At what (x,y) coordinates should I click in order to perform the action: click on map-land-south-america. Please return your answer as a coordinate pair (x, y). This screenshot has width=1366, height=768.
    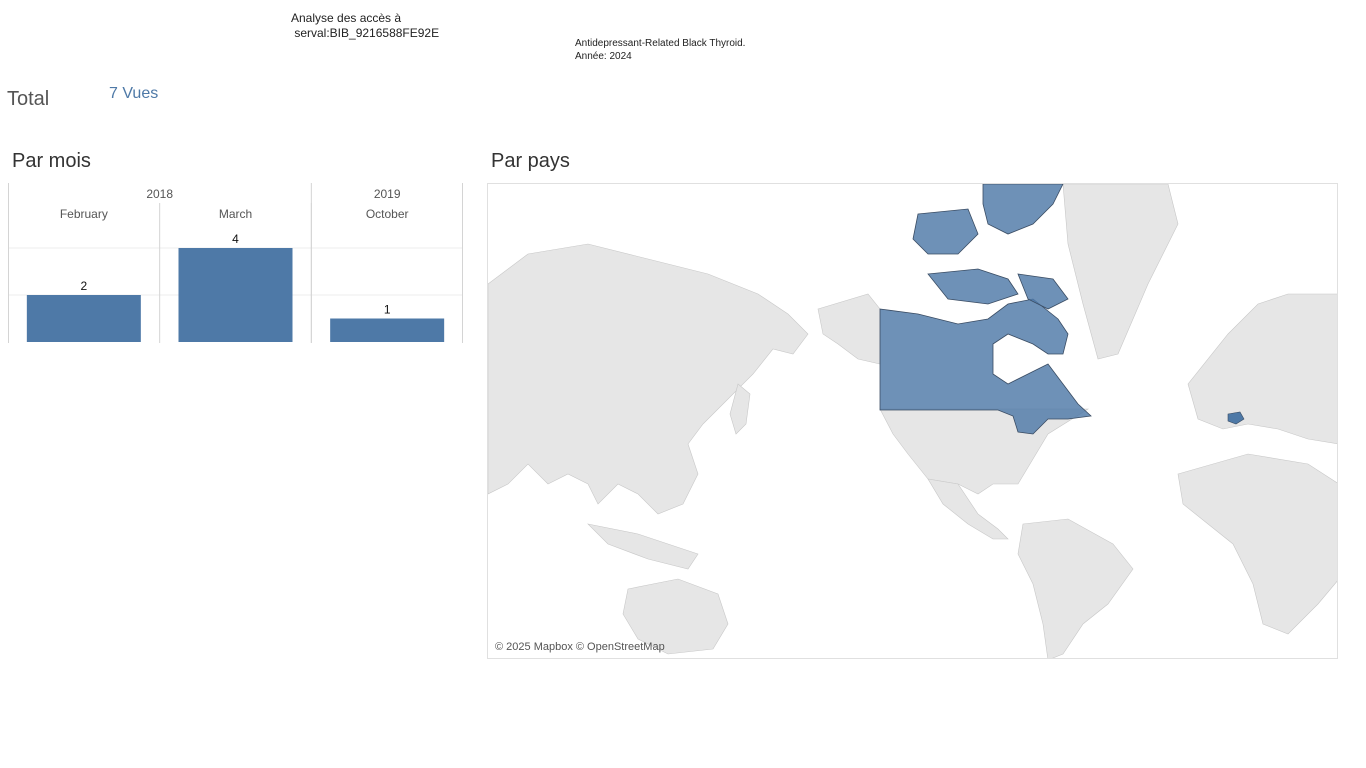
    Looking at the image, I should click on (1075, 588).